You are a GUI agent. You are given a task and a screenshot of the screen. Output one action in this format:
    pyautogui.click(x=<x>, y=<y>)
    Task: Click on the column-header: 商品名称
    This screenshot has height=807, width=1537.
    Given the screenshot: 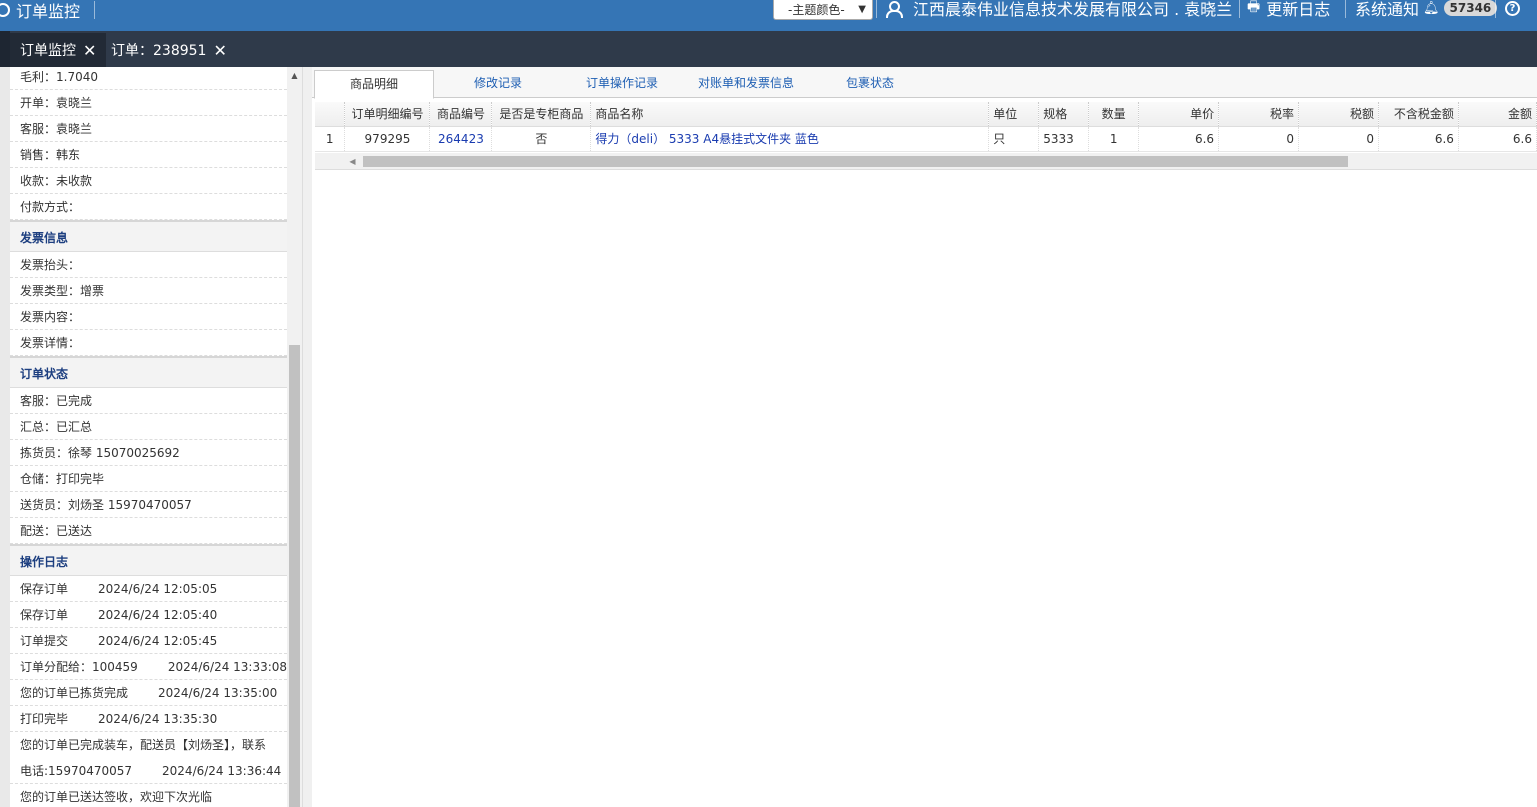 What is the action you would take?
    pyautogui.click(x=790, y=114)
    